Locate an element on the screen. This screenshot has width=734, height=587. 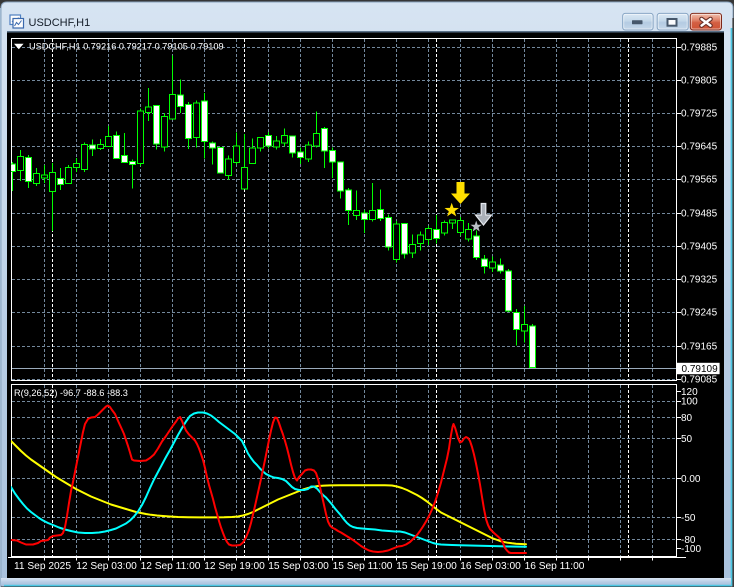
svg-text: 0.79645 is located at coordinates (699, 147).